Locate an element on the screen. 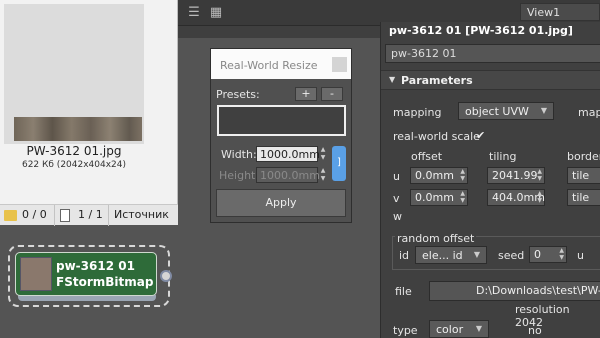 The height and width of the screenshot is (338, 600). thumbnail-status-bar: 0 / 0 1 / 1 Источник is located at coordinates (89, 215).